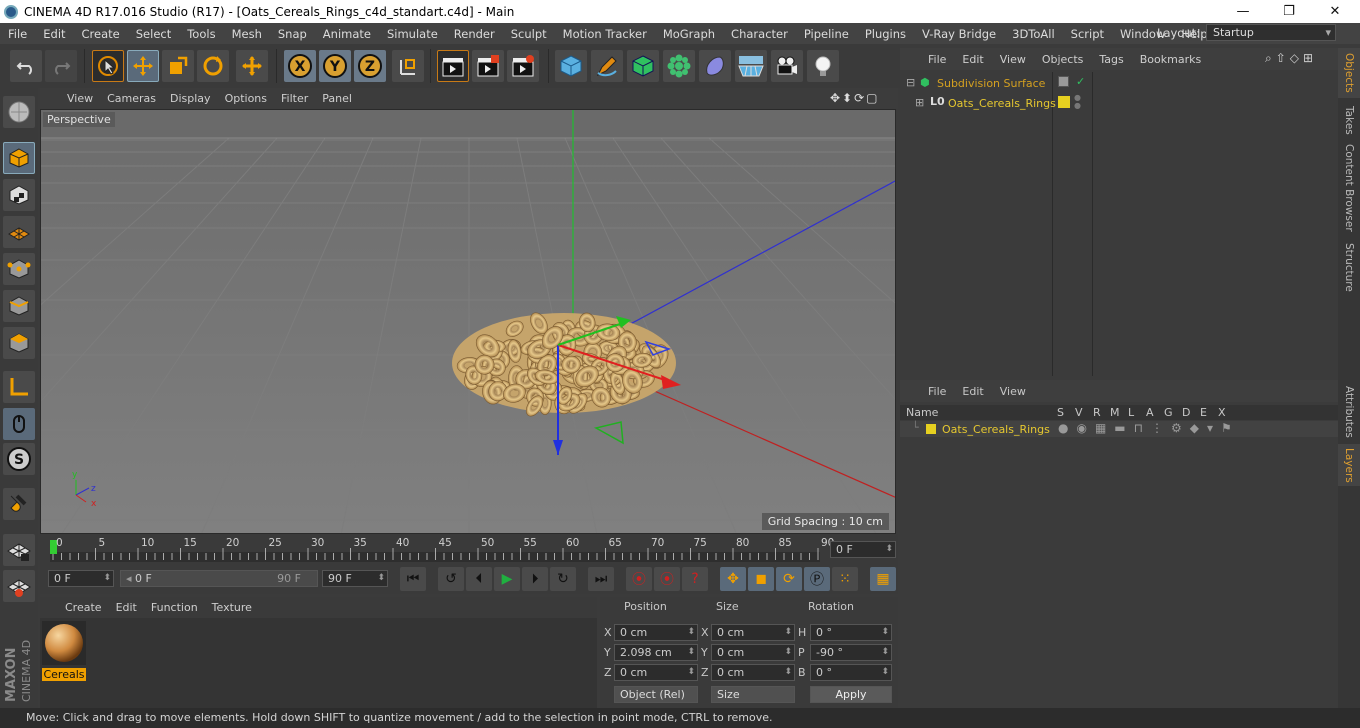 The image size is (1360, 728). What do you see at coordinates (851, 694) in the screenshot?
I see `apply-button: Apply` at bounding box center [851, 694].